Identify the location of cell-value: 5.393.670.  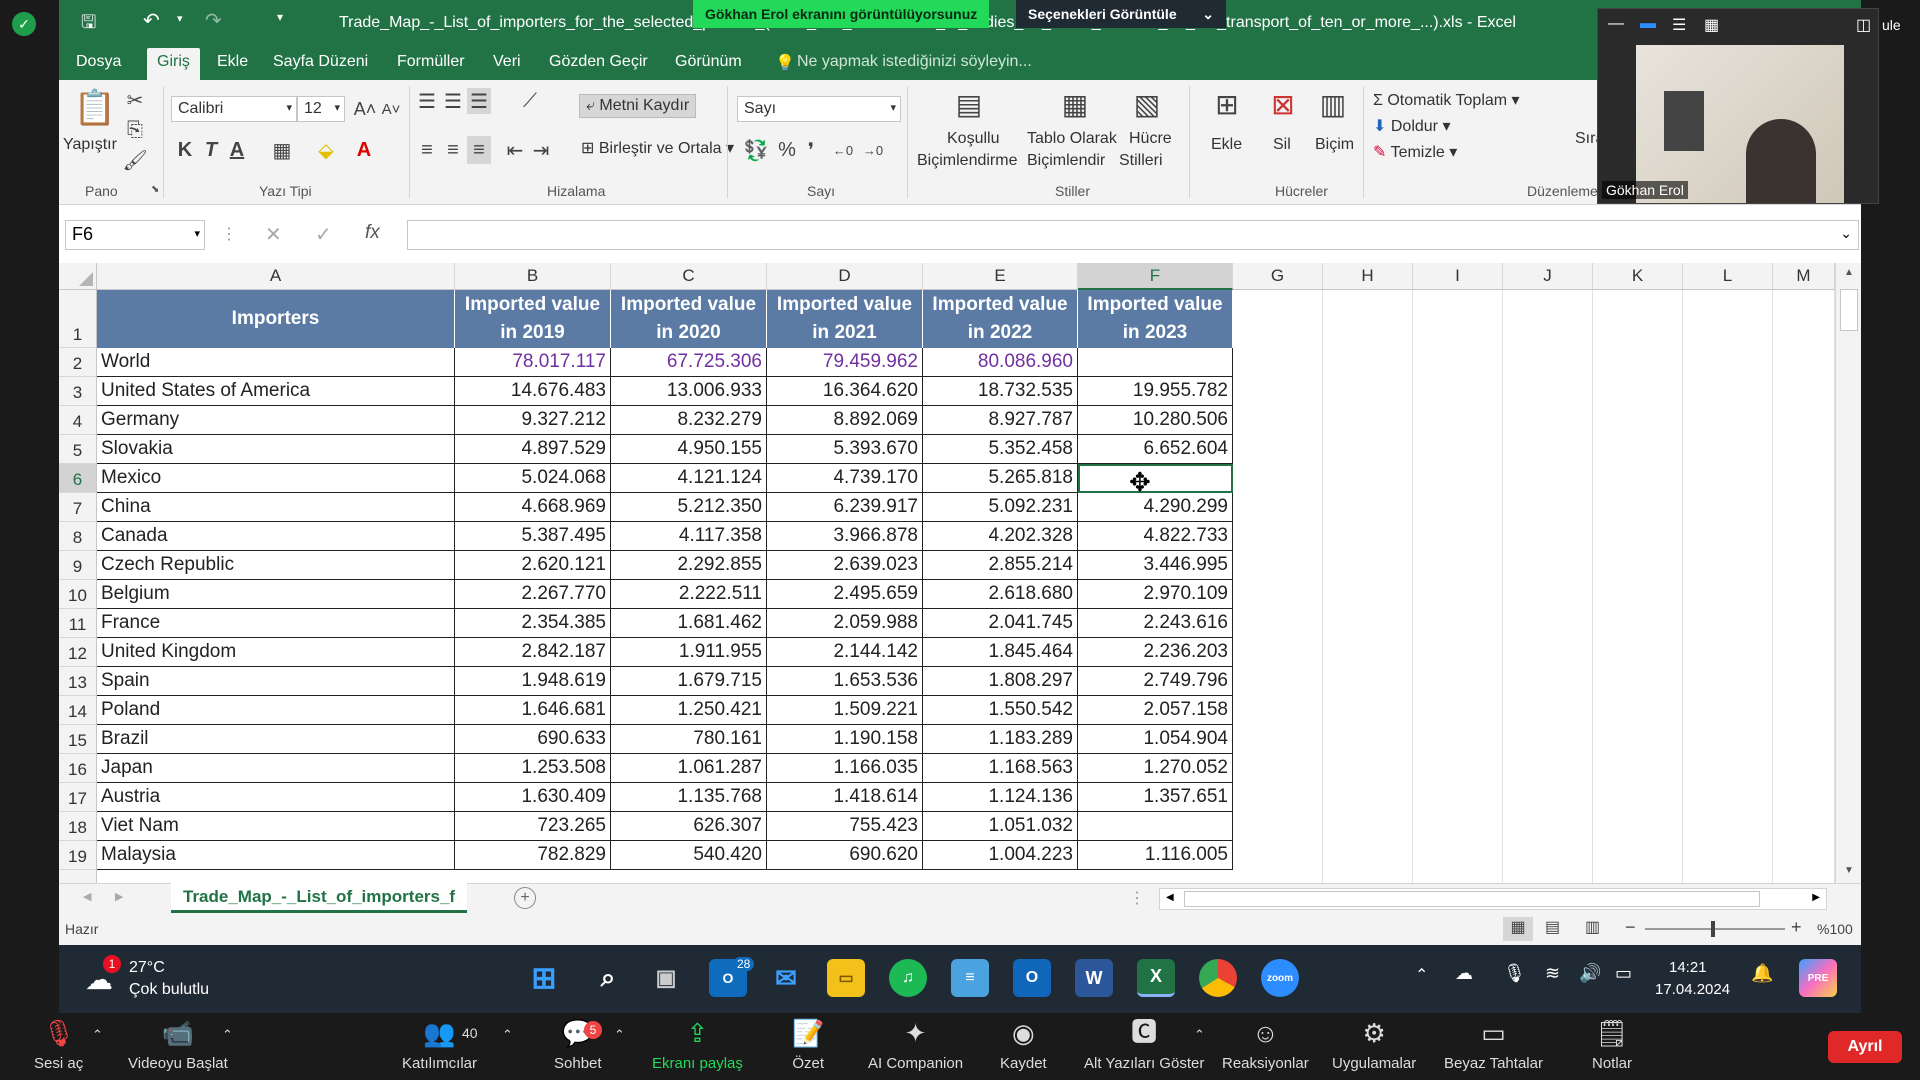
(845, 449).